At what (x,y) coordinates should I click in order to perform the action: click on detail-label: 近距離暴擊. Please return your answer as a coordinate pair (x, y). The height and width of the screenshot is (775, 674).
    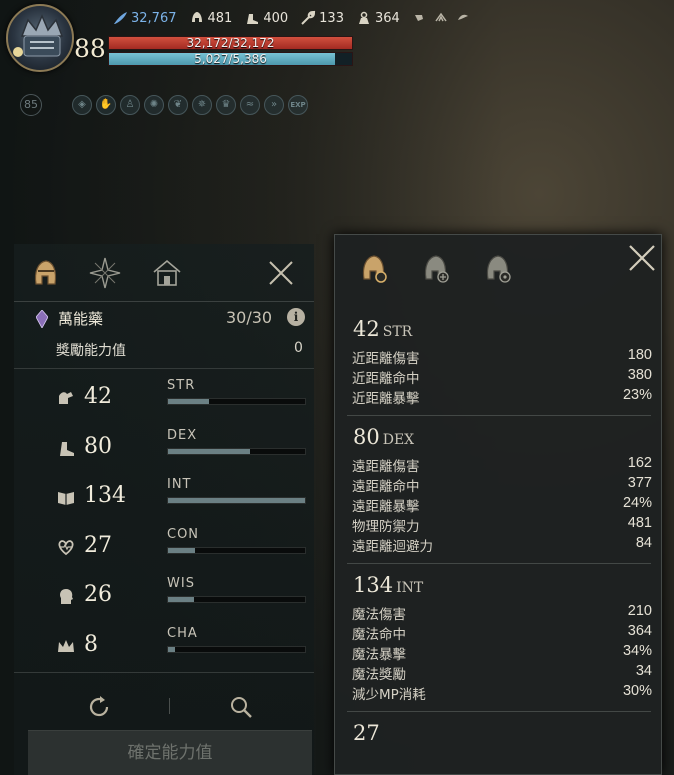
    Looking at the image, I should click on (386, 399).